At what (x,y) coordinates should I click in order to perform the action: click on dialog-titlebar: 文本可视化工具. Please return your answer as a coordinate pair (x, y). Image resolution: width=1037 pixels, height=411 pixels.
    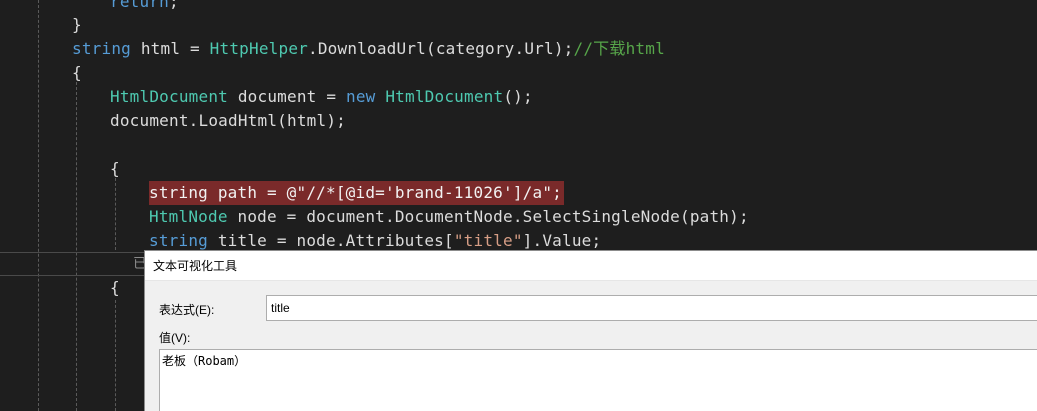
    Looking at the image, I should click on (591, 266).